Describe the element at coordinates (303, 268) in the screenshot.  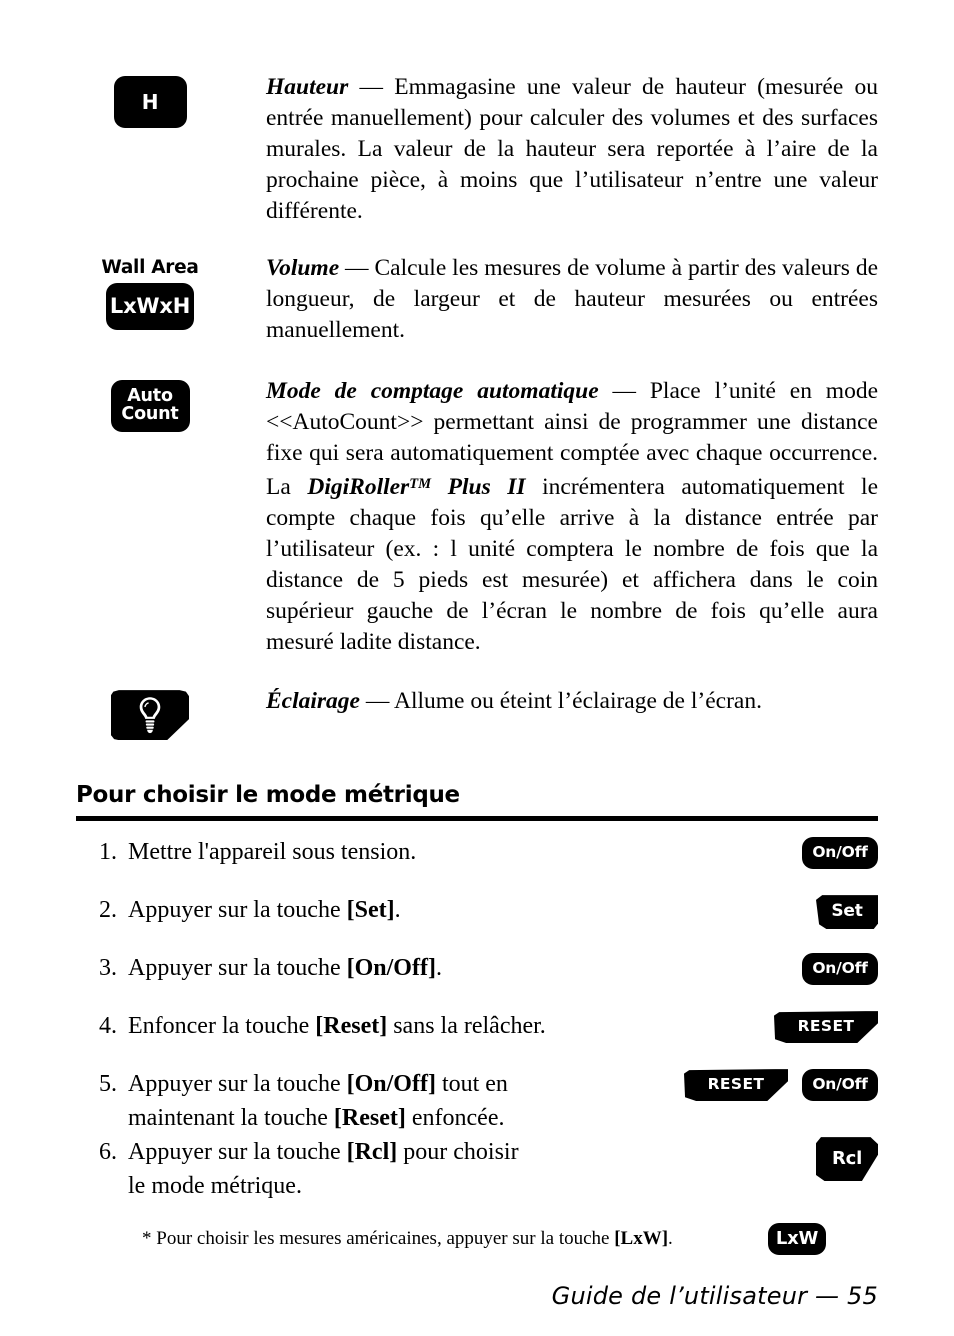
I see `term-volume: Volume` at that location.